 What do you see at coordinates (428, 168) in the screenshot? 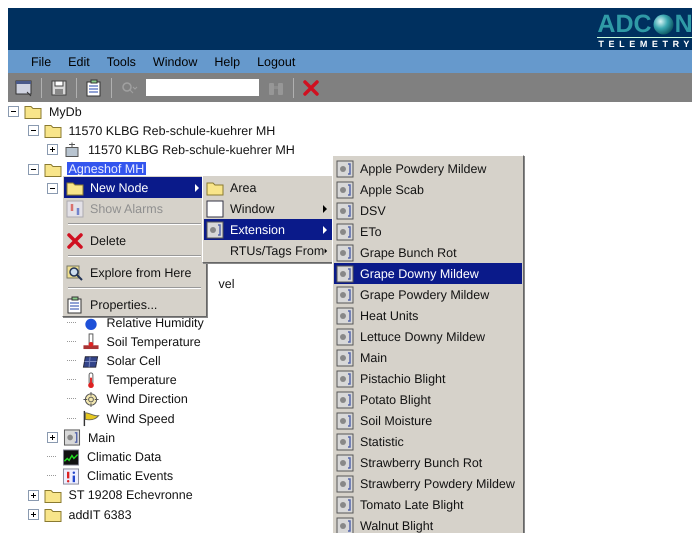
I see `menu-item: Apple Powdery Mildew` at bounding box center [428, 168].